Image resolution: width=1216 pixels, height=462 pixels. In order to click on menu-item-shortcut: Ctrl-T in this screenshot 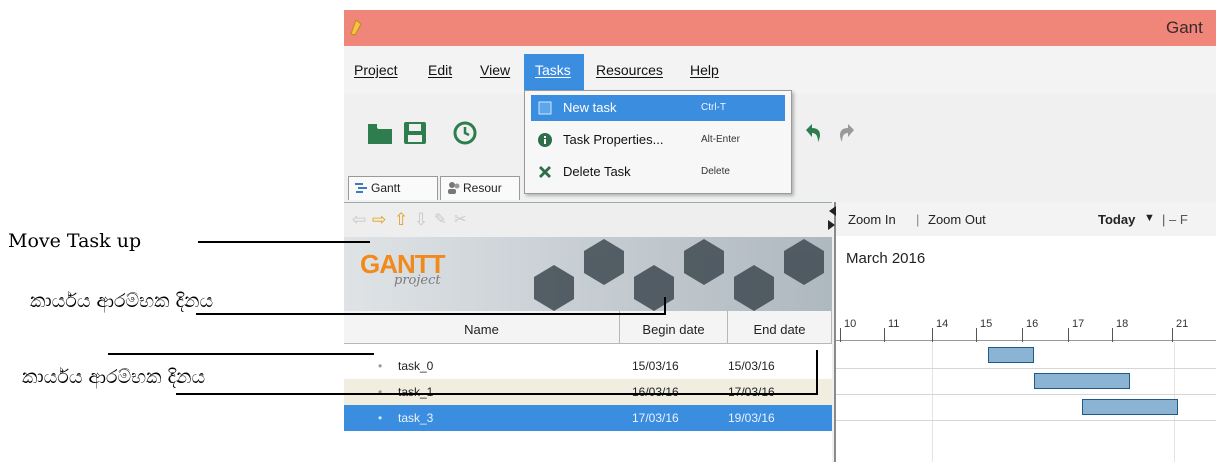, I will do `click(713, 107)`.